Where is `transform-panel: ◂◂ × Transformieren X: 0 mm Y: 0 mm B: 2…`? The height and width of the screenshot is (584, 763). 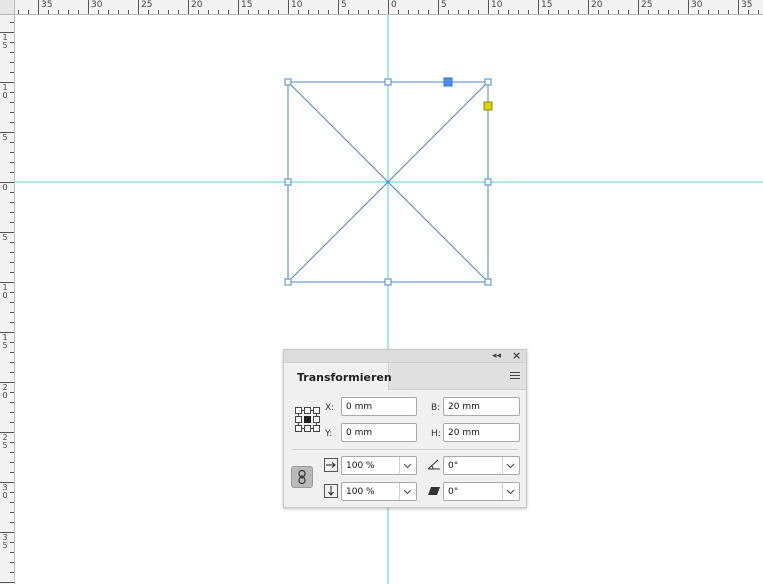 transform-panel: ◂◂ × Transformieren X: 0 mm Y: 0 mm B: 2… is located at coordinates (405, 428).